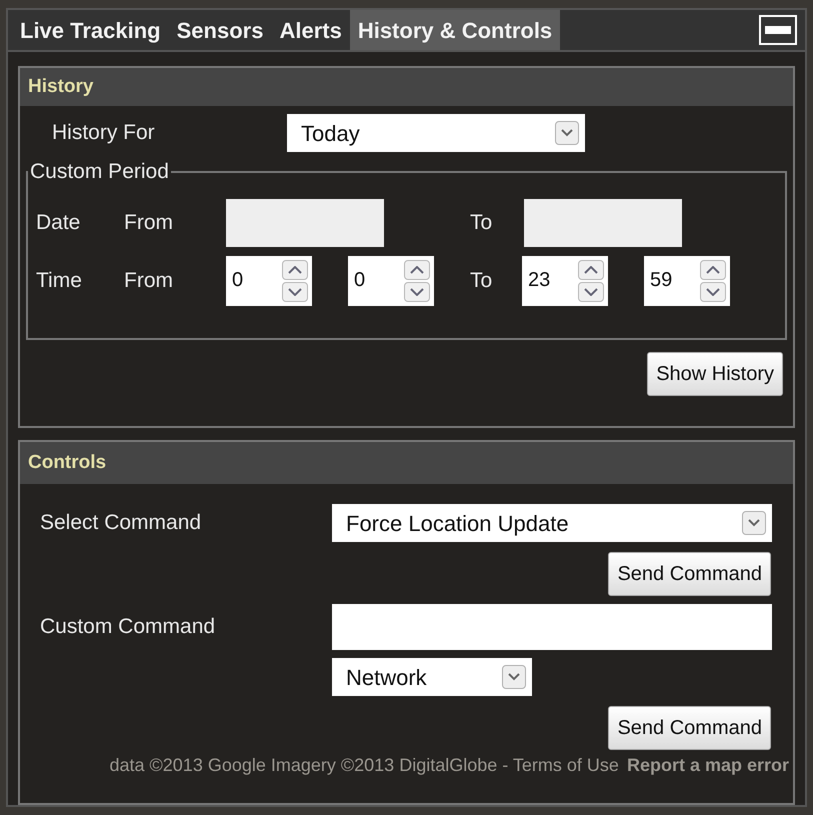 Image resolution: width=813 pixels, height=815 pixels. I want to click on custom-period-legend: Custom Period, so click(99, 172).